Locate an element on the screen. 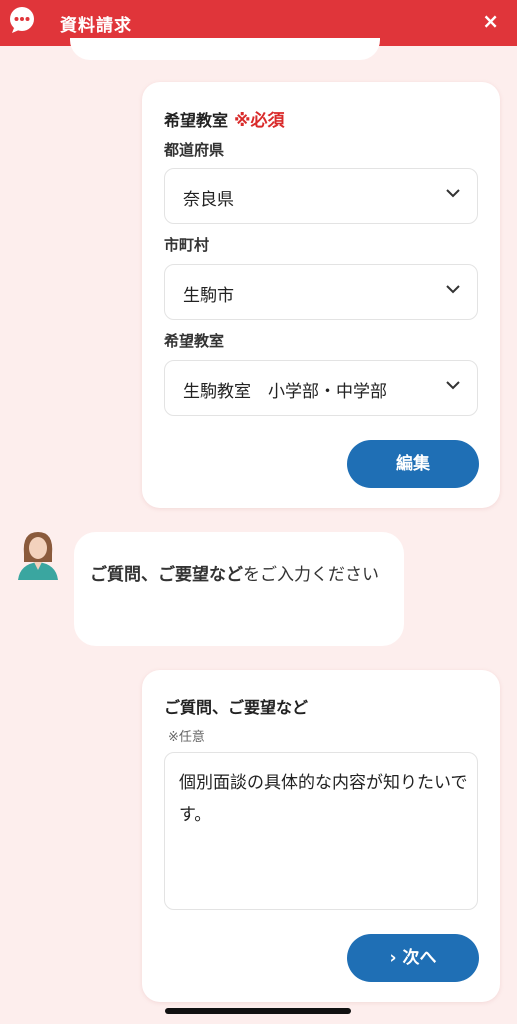  classroom-heading: 希望教室 ※必須 is located at coordinates (224, 118).